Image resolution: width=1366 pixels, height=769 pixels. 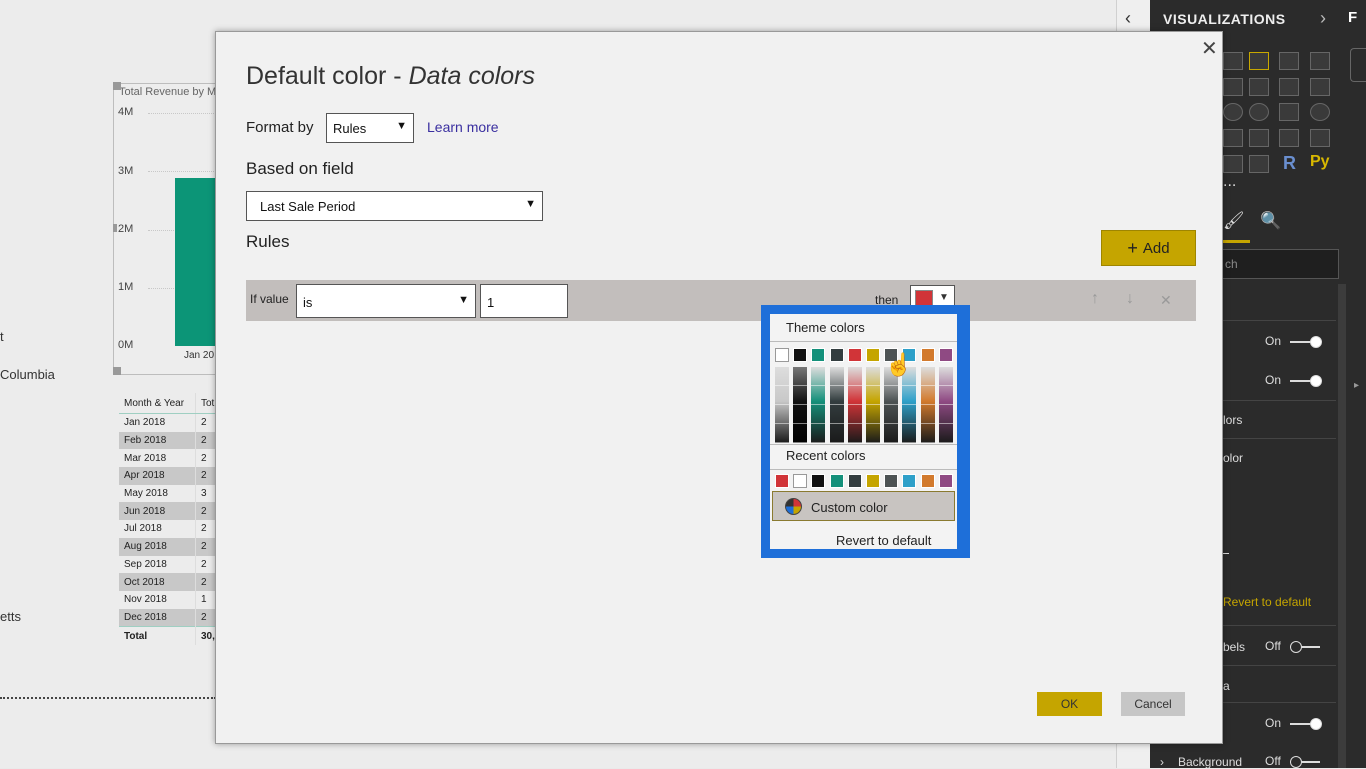 What do you see at coordinates (1323, 18) in the screenshot?
I see `chevron-right-icon: ›` at bounding box center [1323, 18].